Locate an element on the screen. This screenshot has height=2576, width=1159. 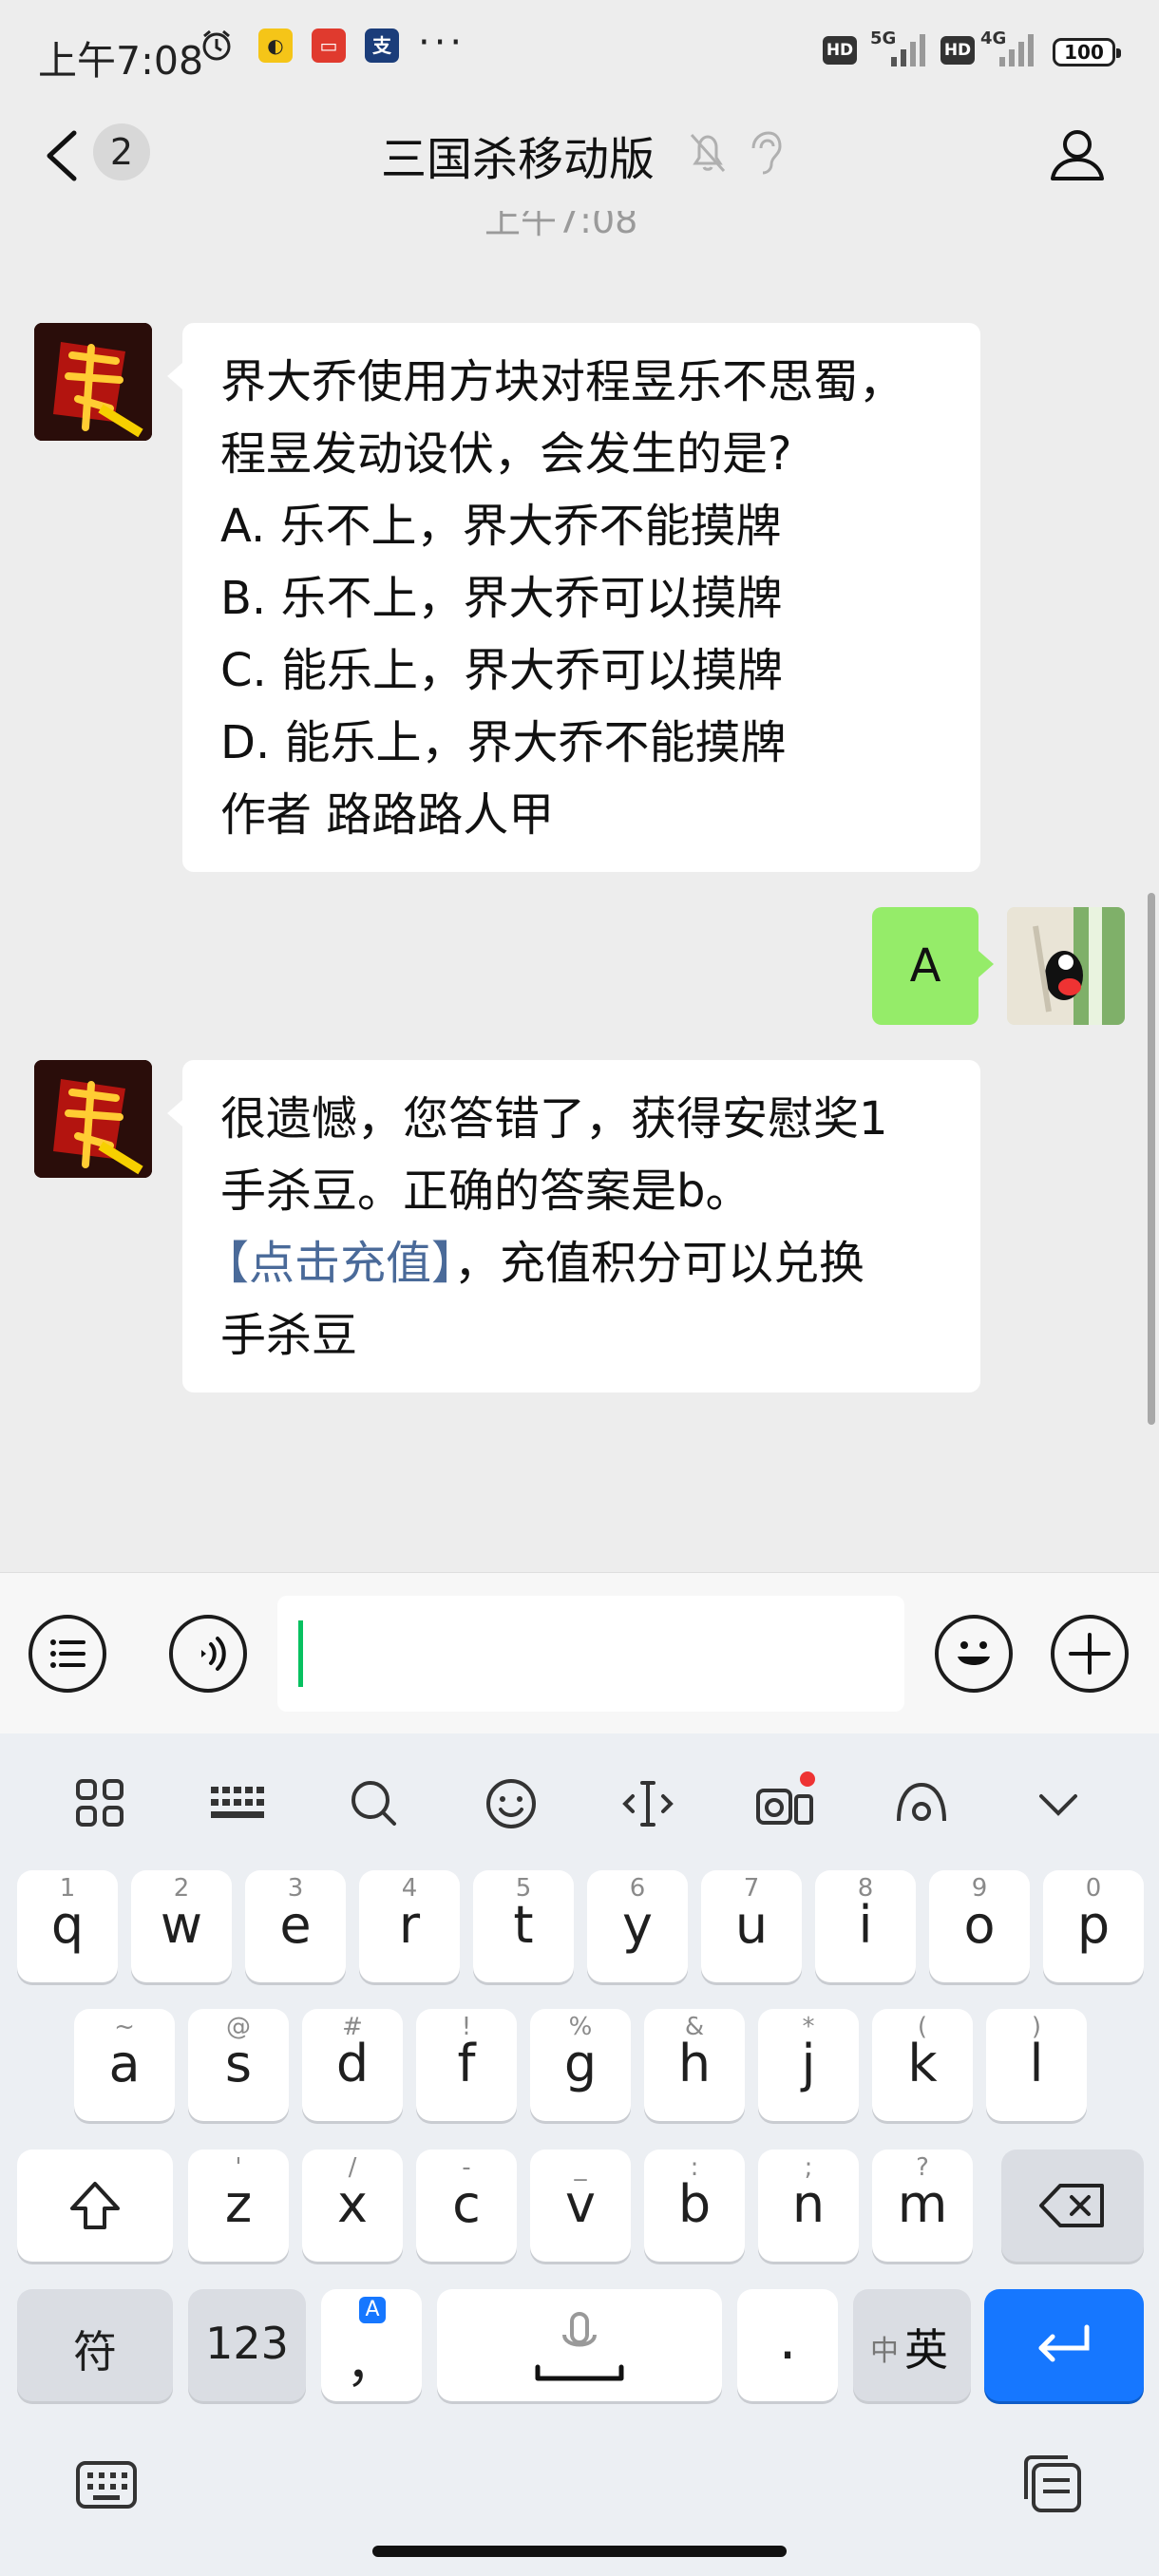
keyboard-layout-icon is located at coordinates (238, 1804).